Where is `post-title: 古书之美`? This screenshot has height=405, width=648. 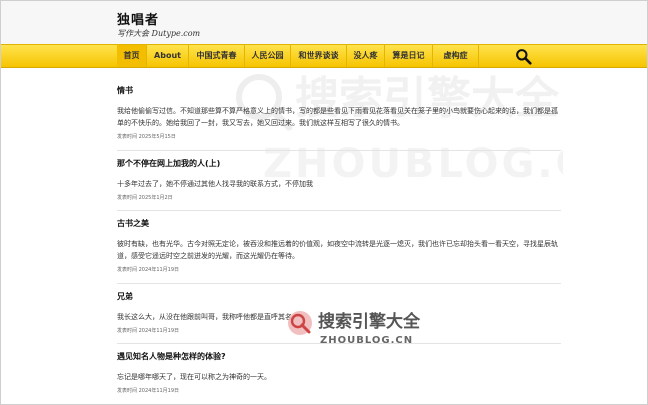 post-title: 古书之美 is located at coordinates (339, 223).